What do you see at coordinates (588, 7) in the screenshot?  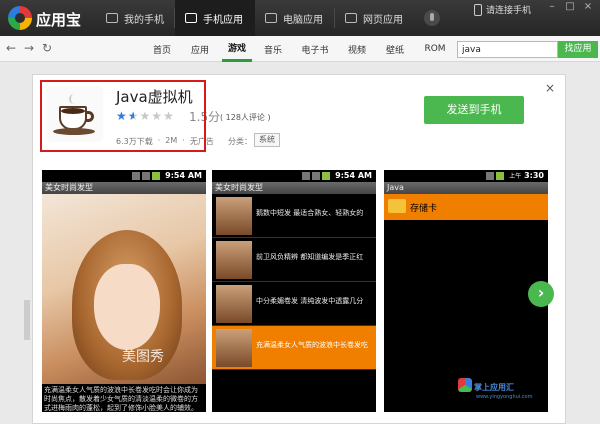 I see `close-window-icon: ×` at bounding box center [588, 7].